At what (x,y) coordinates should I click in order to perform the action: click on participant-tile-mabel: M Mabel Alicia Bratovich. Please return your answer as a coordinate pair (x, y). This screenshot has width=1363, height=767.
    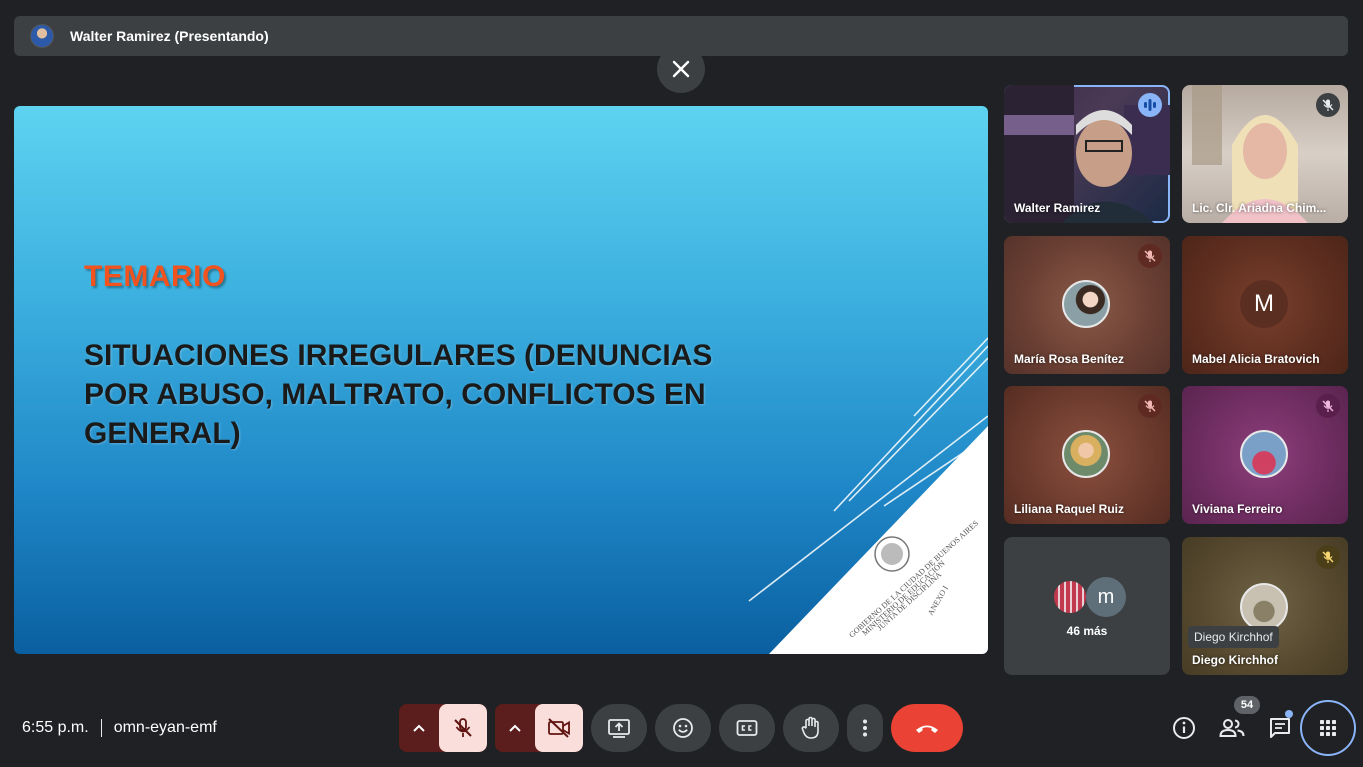
    Looking at the image, I should click on (1265, 305).